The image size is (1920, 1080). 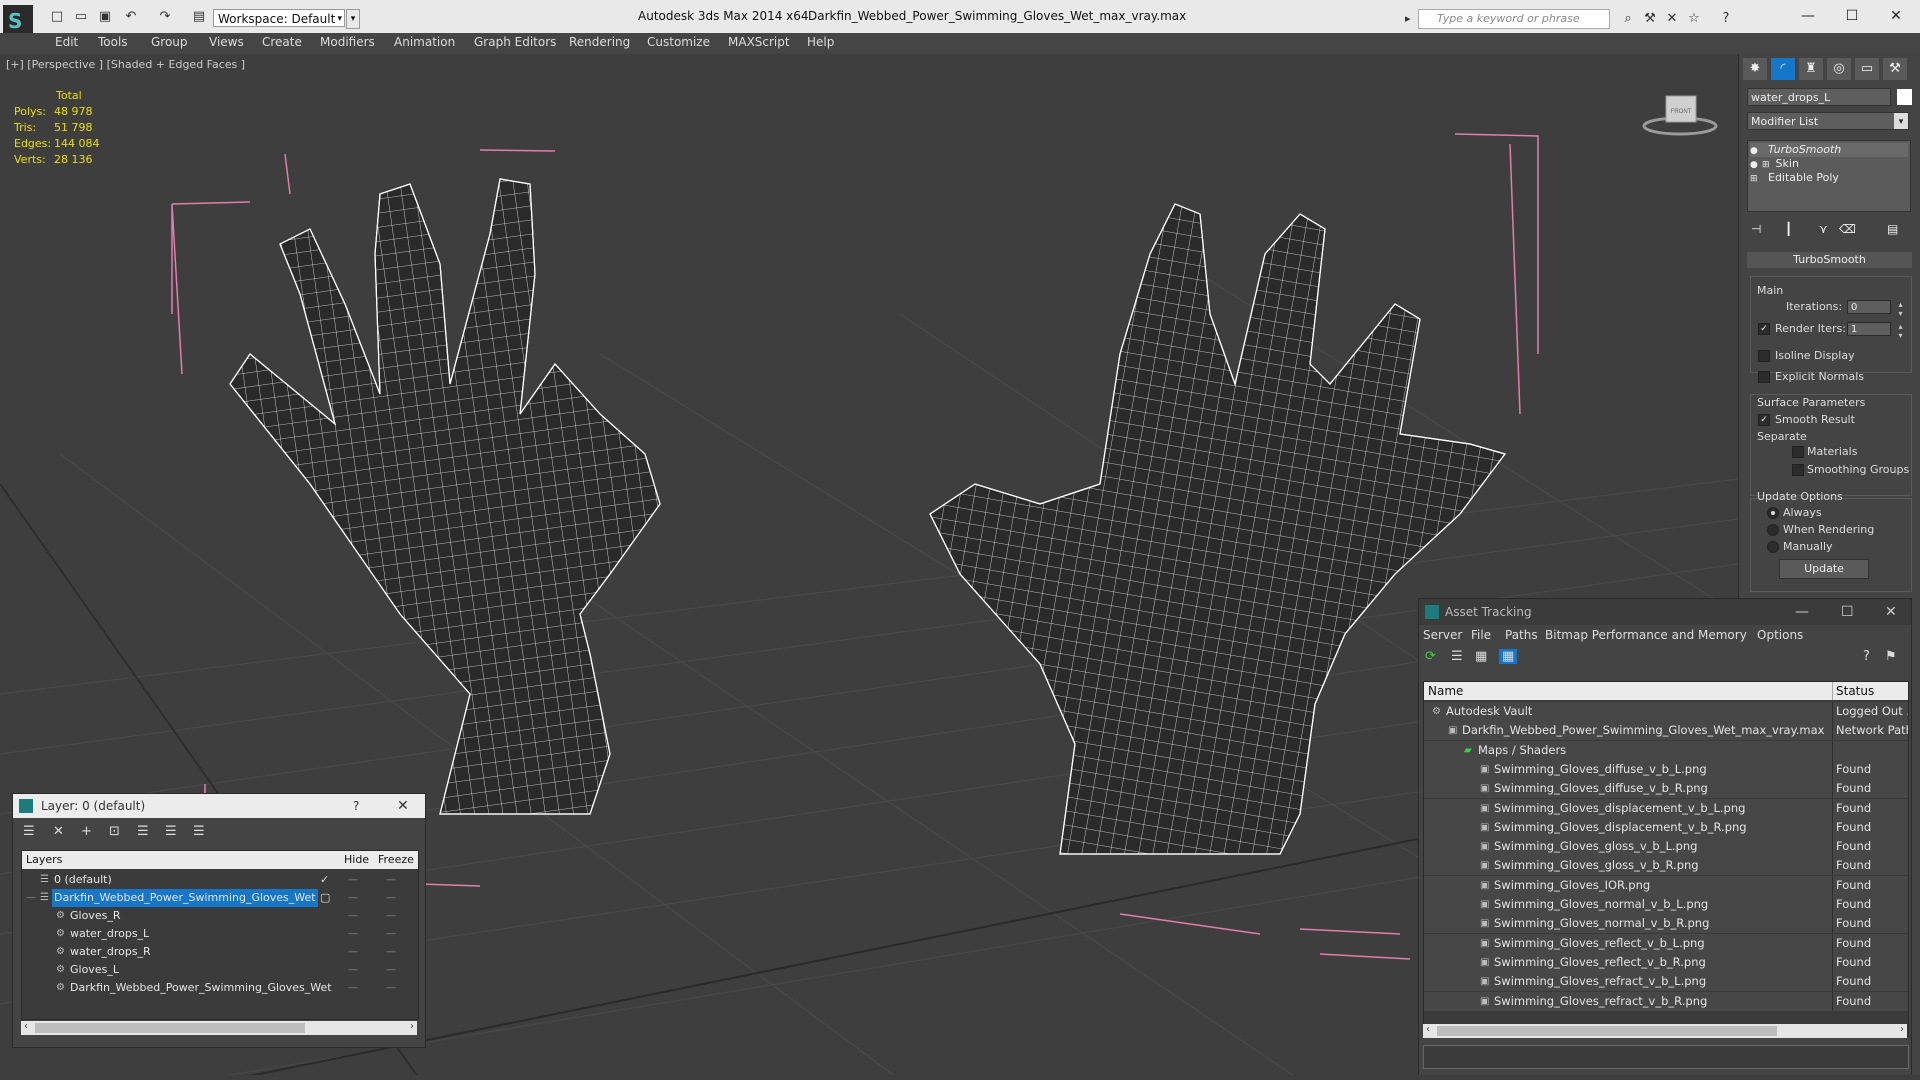 I want to click on menu-rendering: Rendering, so click(x=599, y=42).